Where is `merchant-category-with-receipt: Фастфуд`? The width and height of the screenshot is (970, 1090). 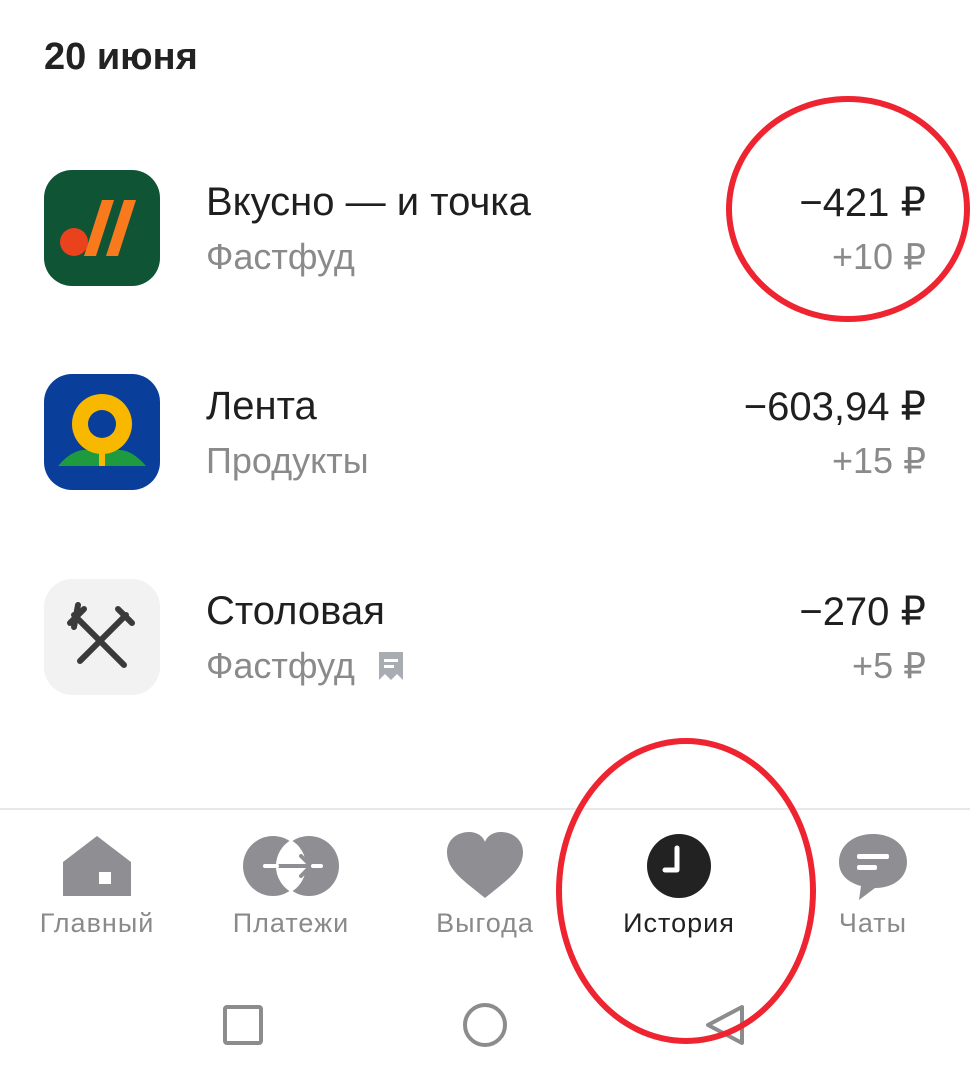
merchant-category-with-receipt: Фастфуд is located at coordinates (305, 666).